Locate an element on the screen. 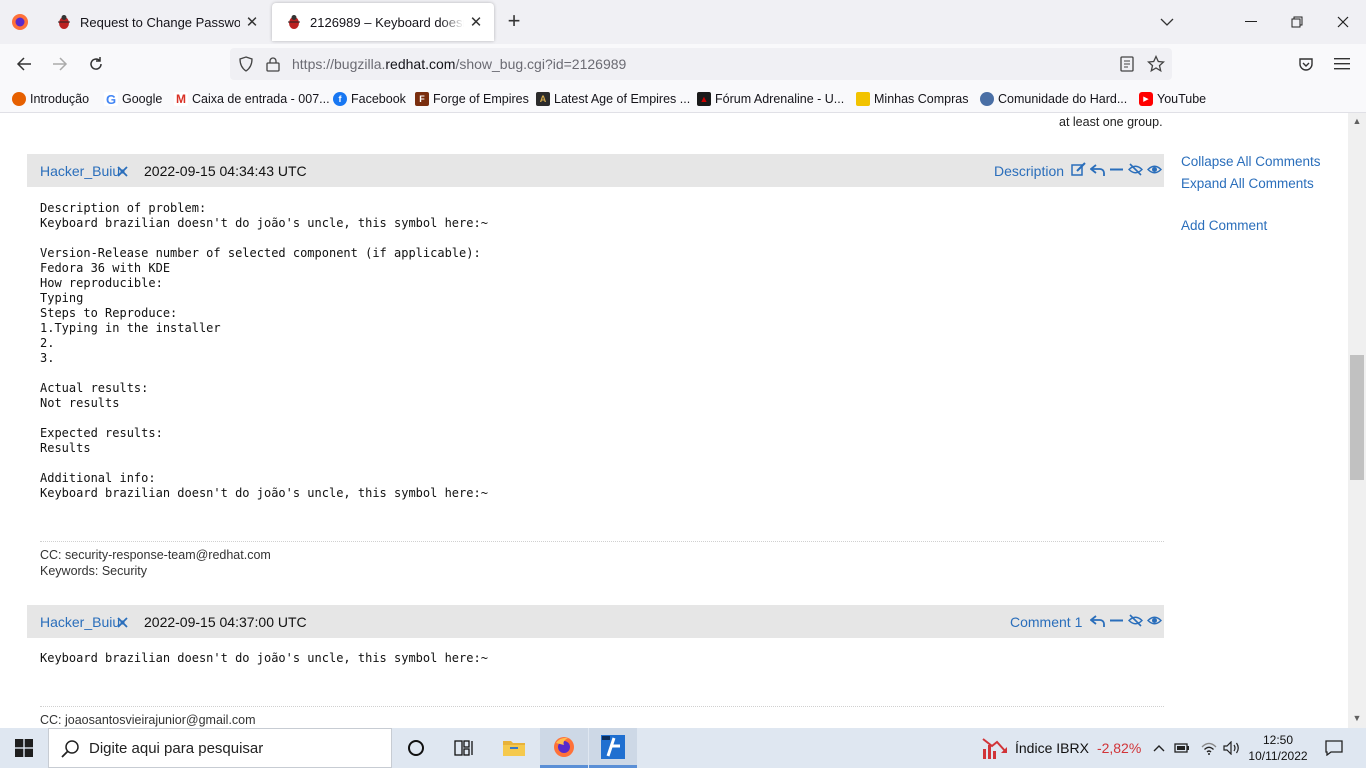  description-link: Description is located at coordinates (1029, 171).